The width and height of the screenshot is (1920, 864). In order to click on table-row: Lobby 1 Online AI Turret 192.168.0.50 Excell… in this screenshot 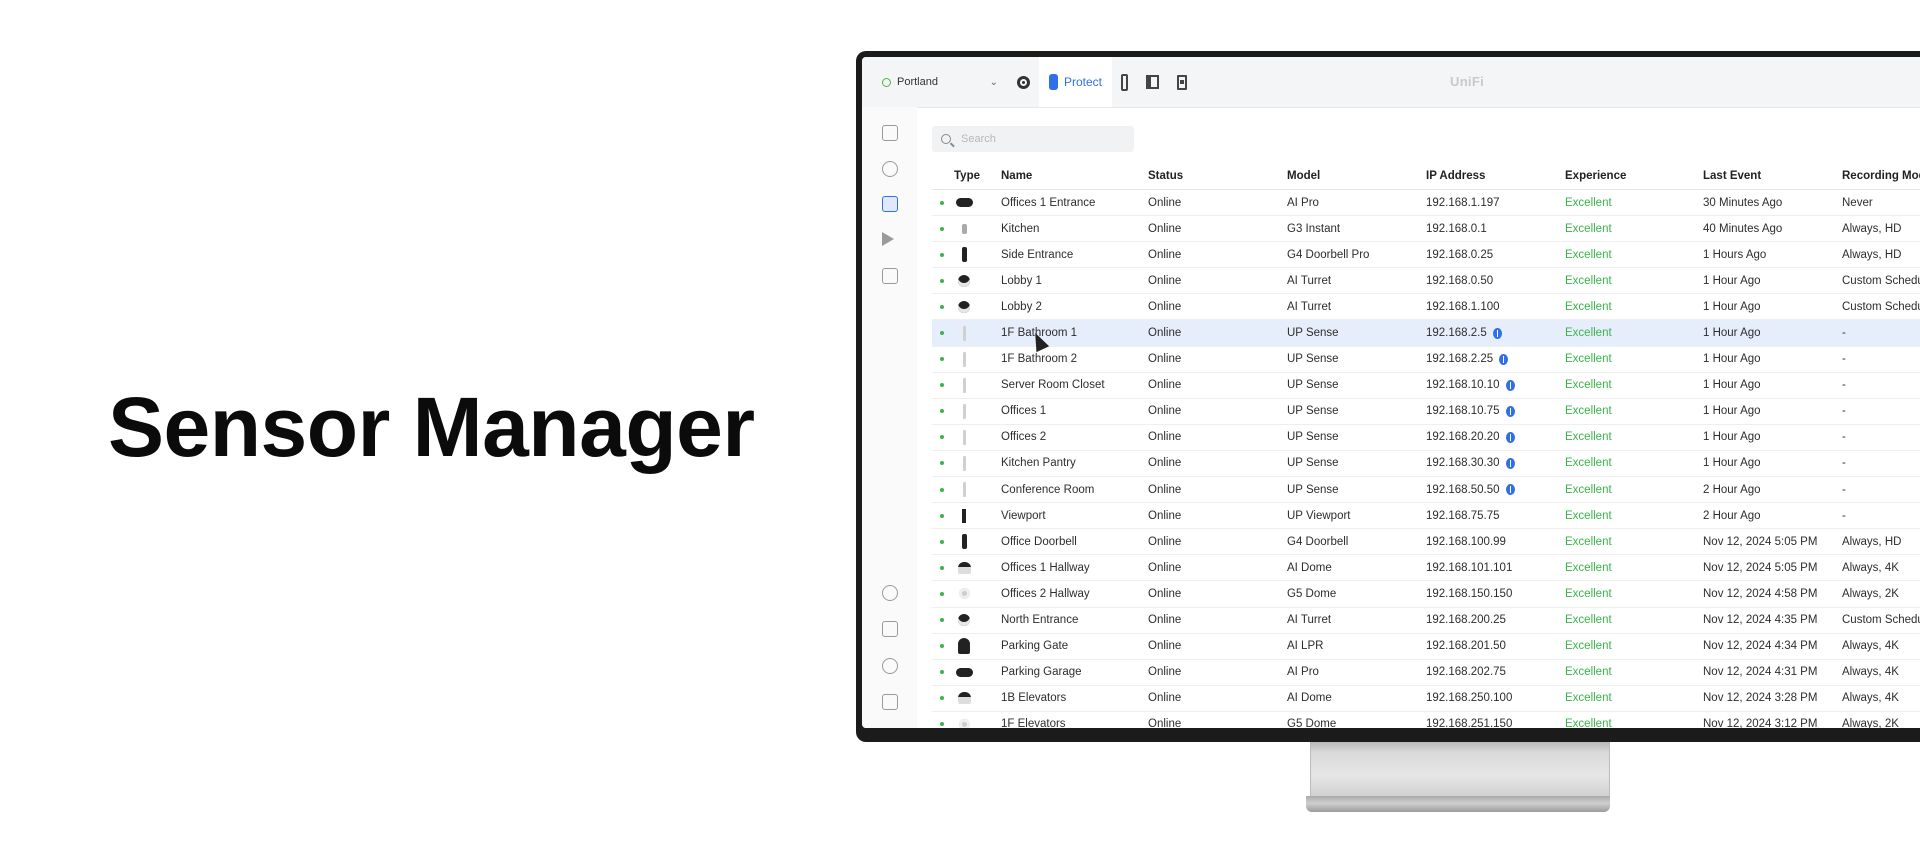, I will do `click(1426, 281)`.